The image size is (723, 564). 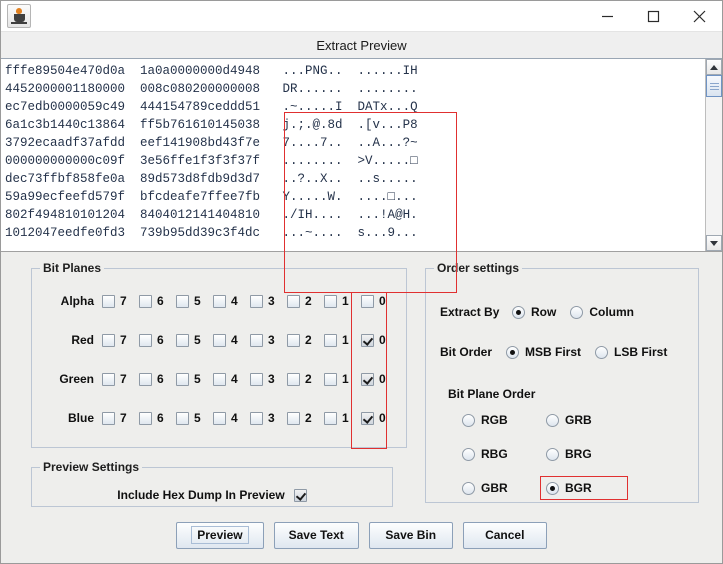 I want to click on radio-label: RBG, so click(x=494, y=454).